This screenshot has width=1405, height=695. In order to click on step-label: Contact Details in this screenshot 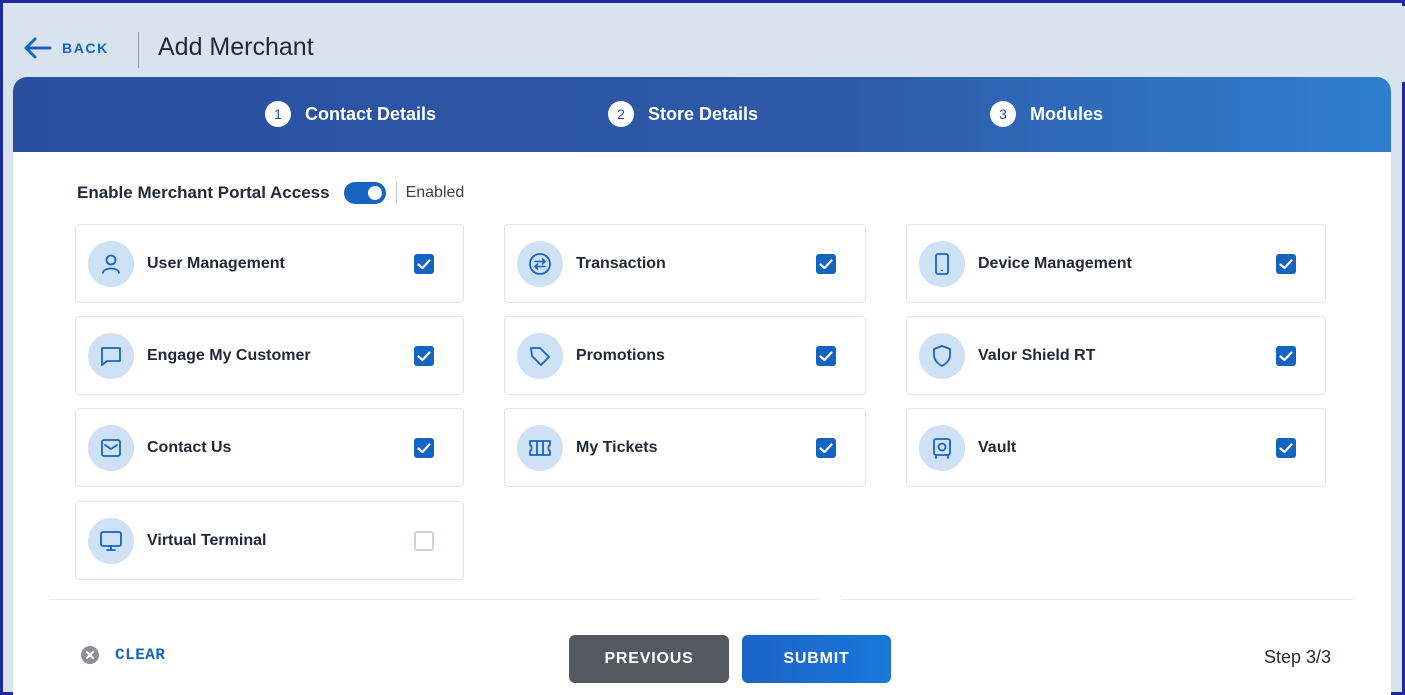, I will do `click(371, 113)`.